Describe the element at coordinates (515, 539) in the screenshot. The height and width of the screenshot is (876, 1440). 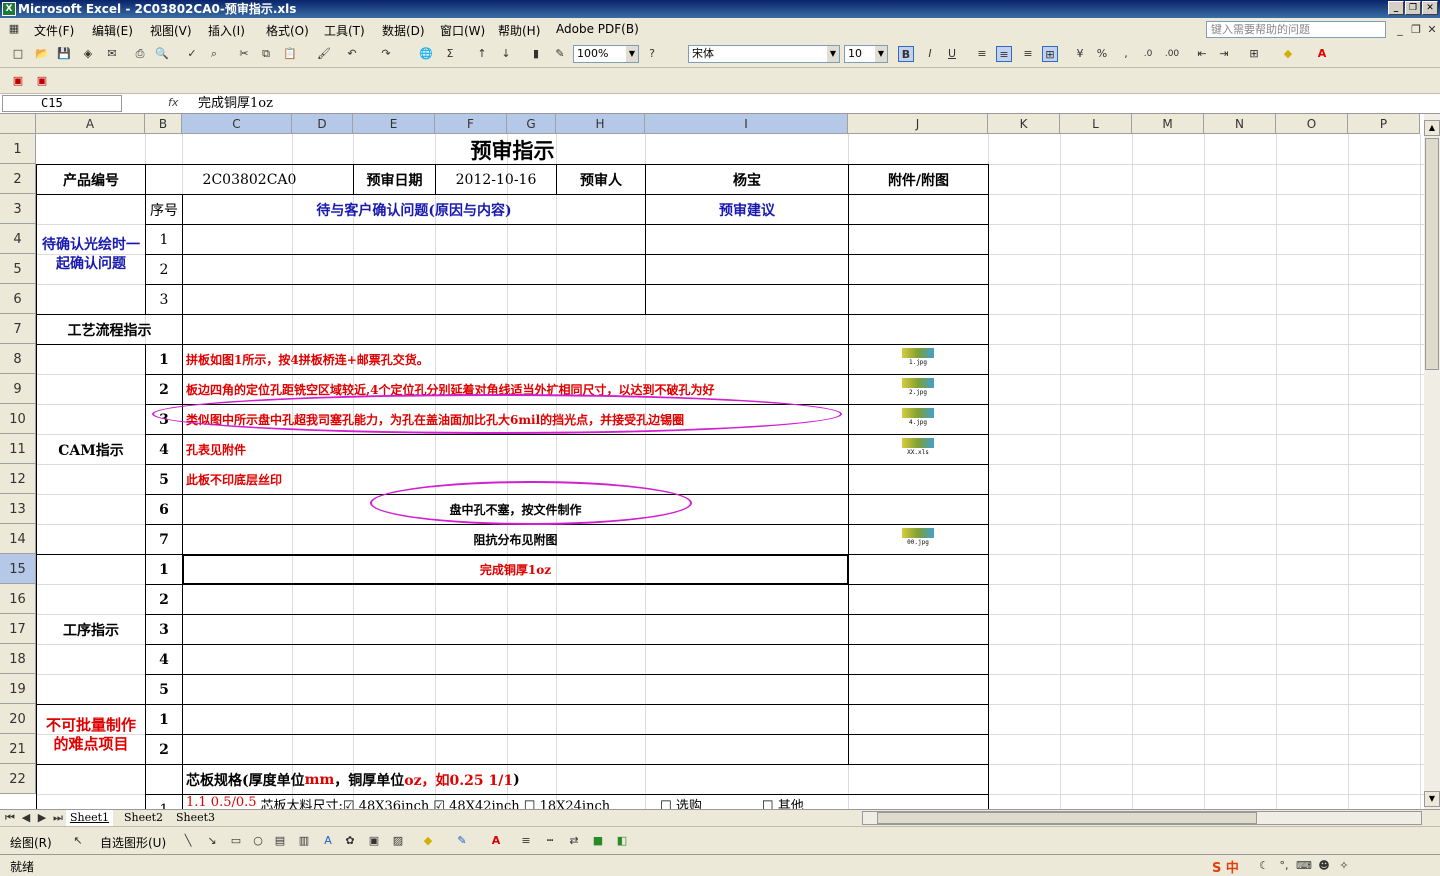
I see `cam-instruction-7: 阻抗分布见附图` at that location.